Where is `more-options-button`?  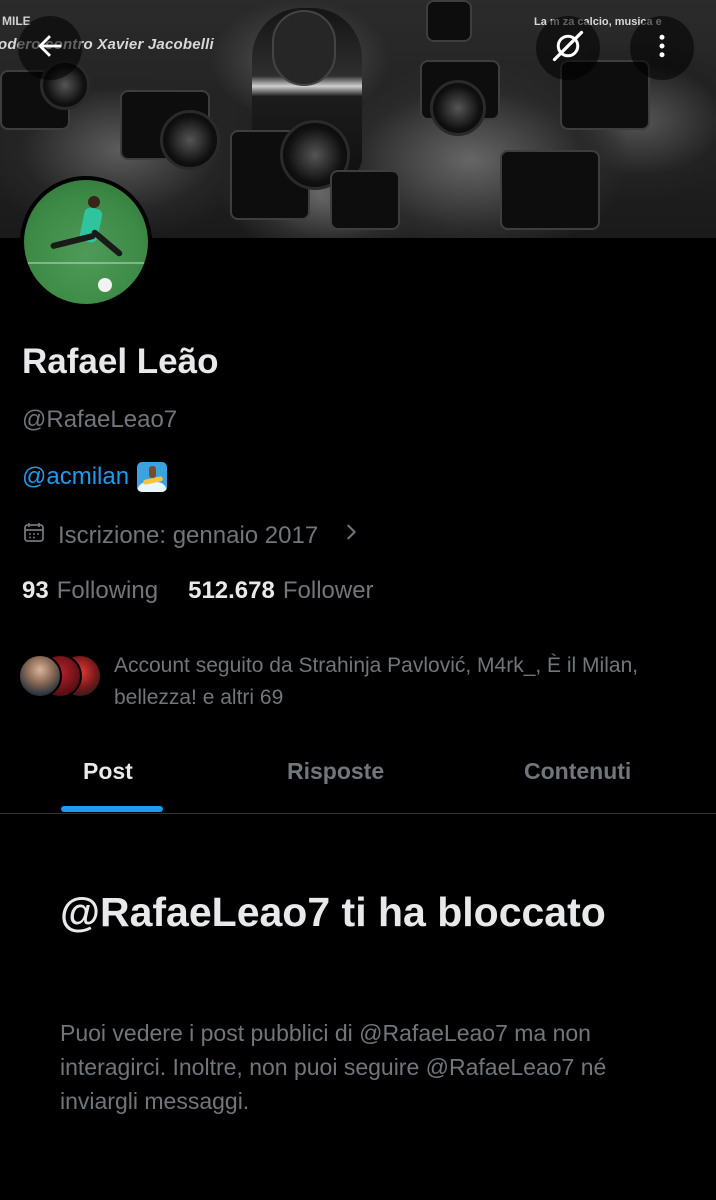
more-options-button is located at coordinates (662, 48).